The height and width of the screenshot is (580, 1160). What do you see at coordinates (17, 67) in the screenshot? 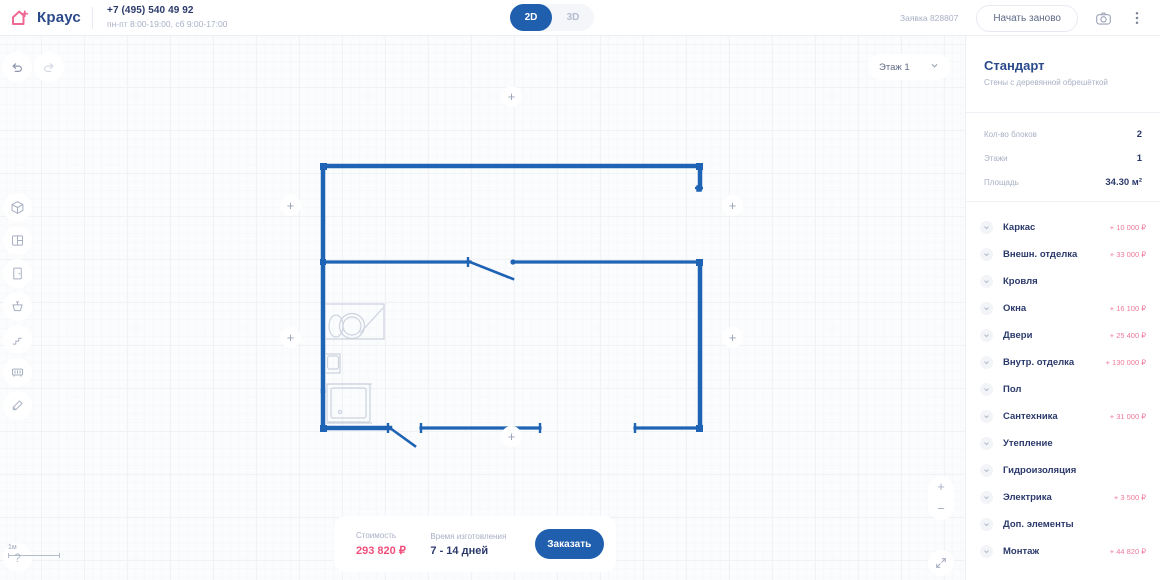
I see `undo-arrow-icon` at bounding box center [17, 67].